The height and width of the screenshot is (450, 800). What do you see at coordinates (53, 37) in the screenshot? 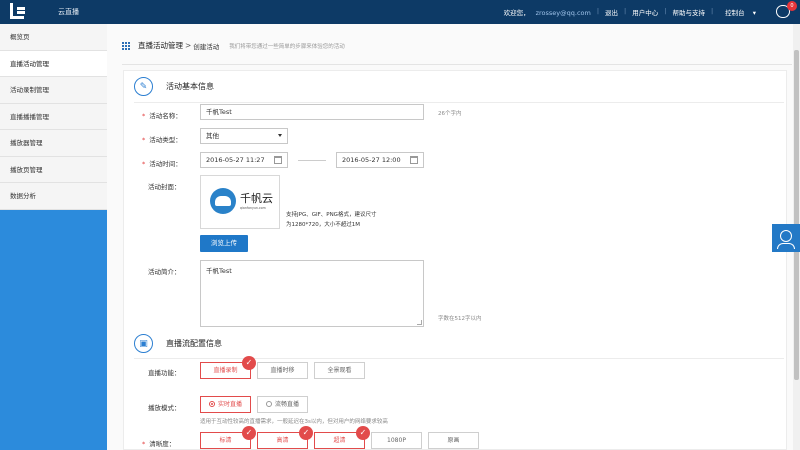
I see `sidebar-item-overview: 概览页` at bounding box center [53, 37].